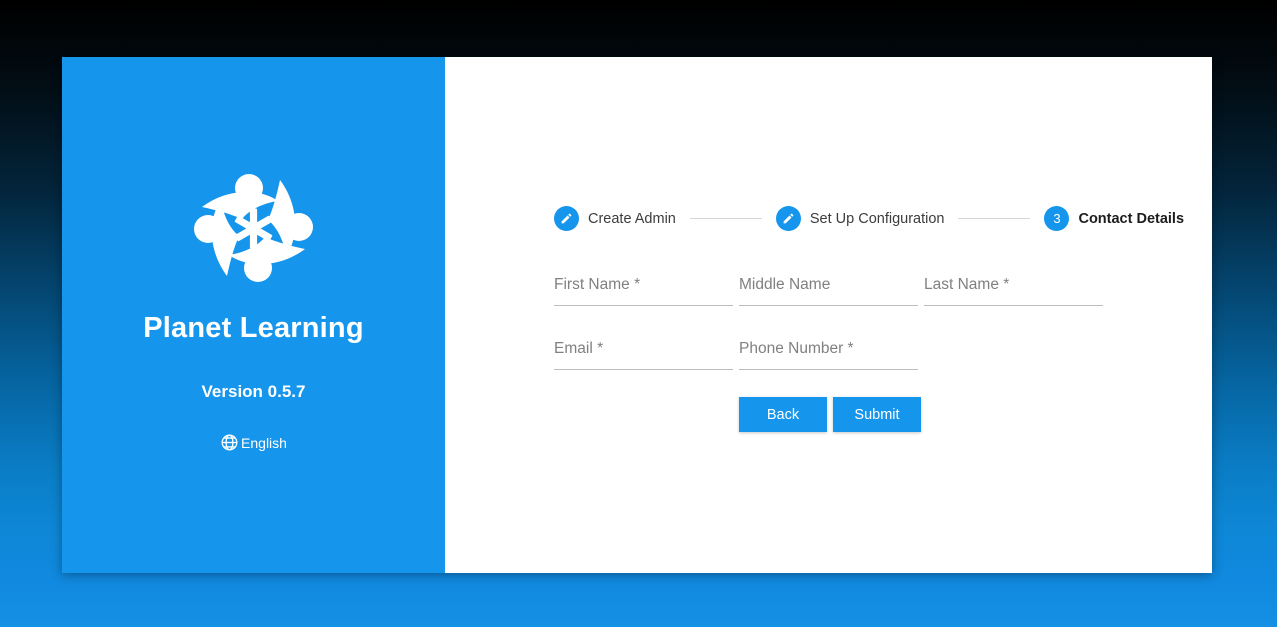  I want to click on email-input, so click(643, 351).